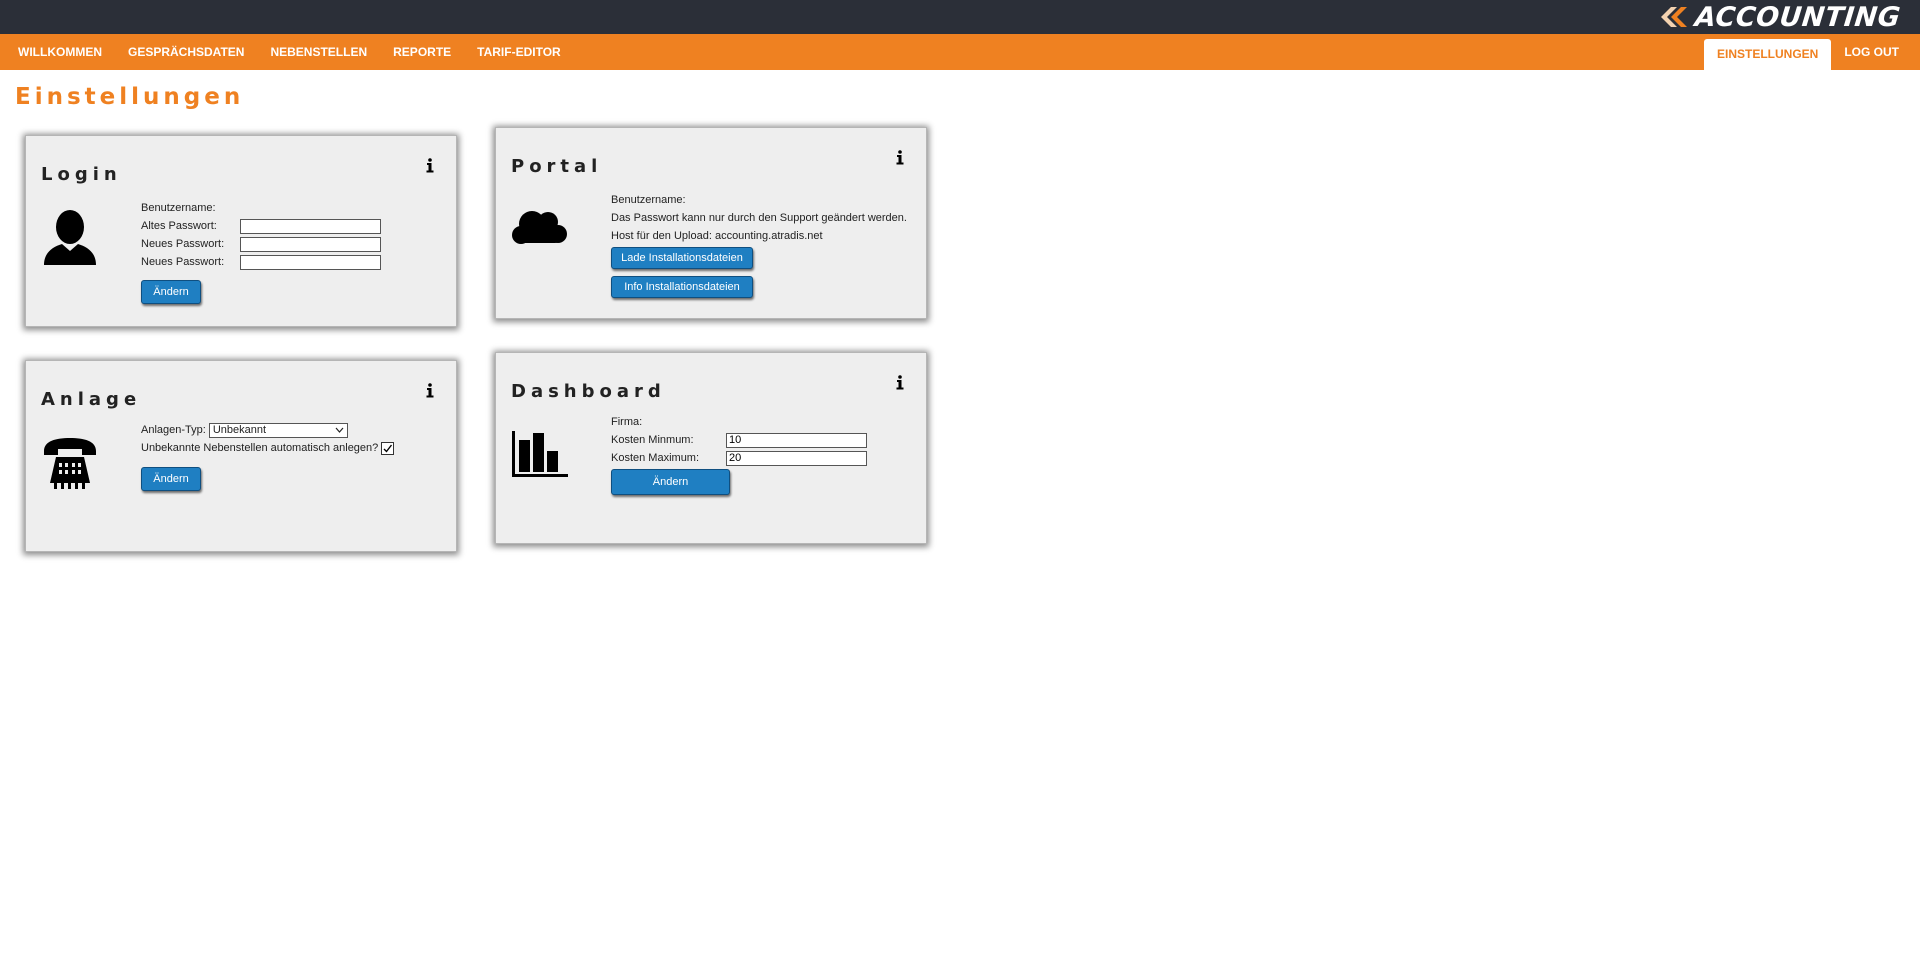 This screenshot has height=966, width=1920. Describe the element at coordinates (1871, 52) in the screenshot. I see `nav-item-logout: LOG OUT` at that location.